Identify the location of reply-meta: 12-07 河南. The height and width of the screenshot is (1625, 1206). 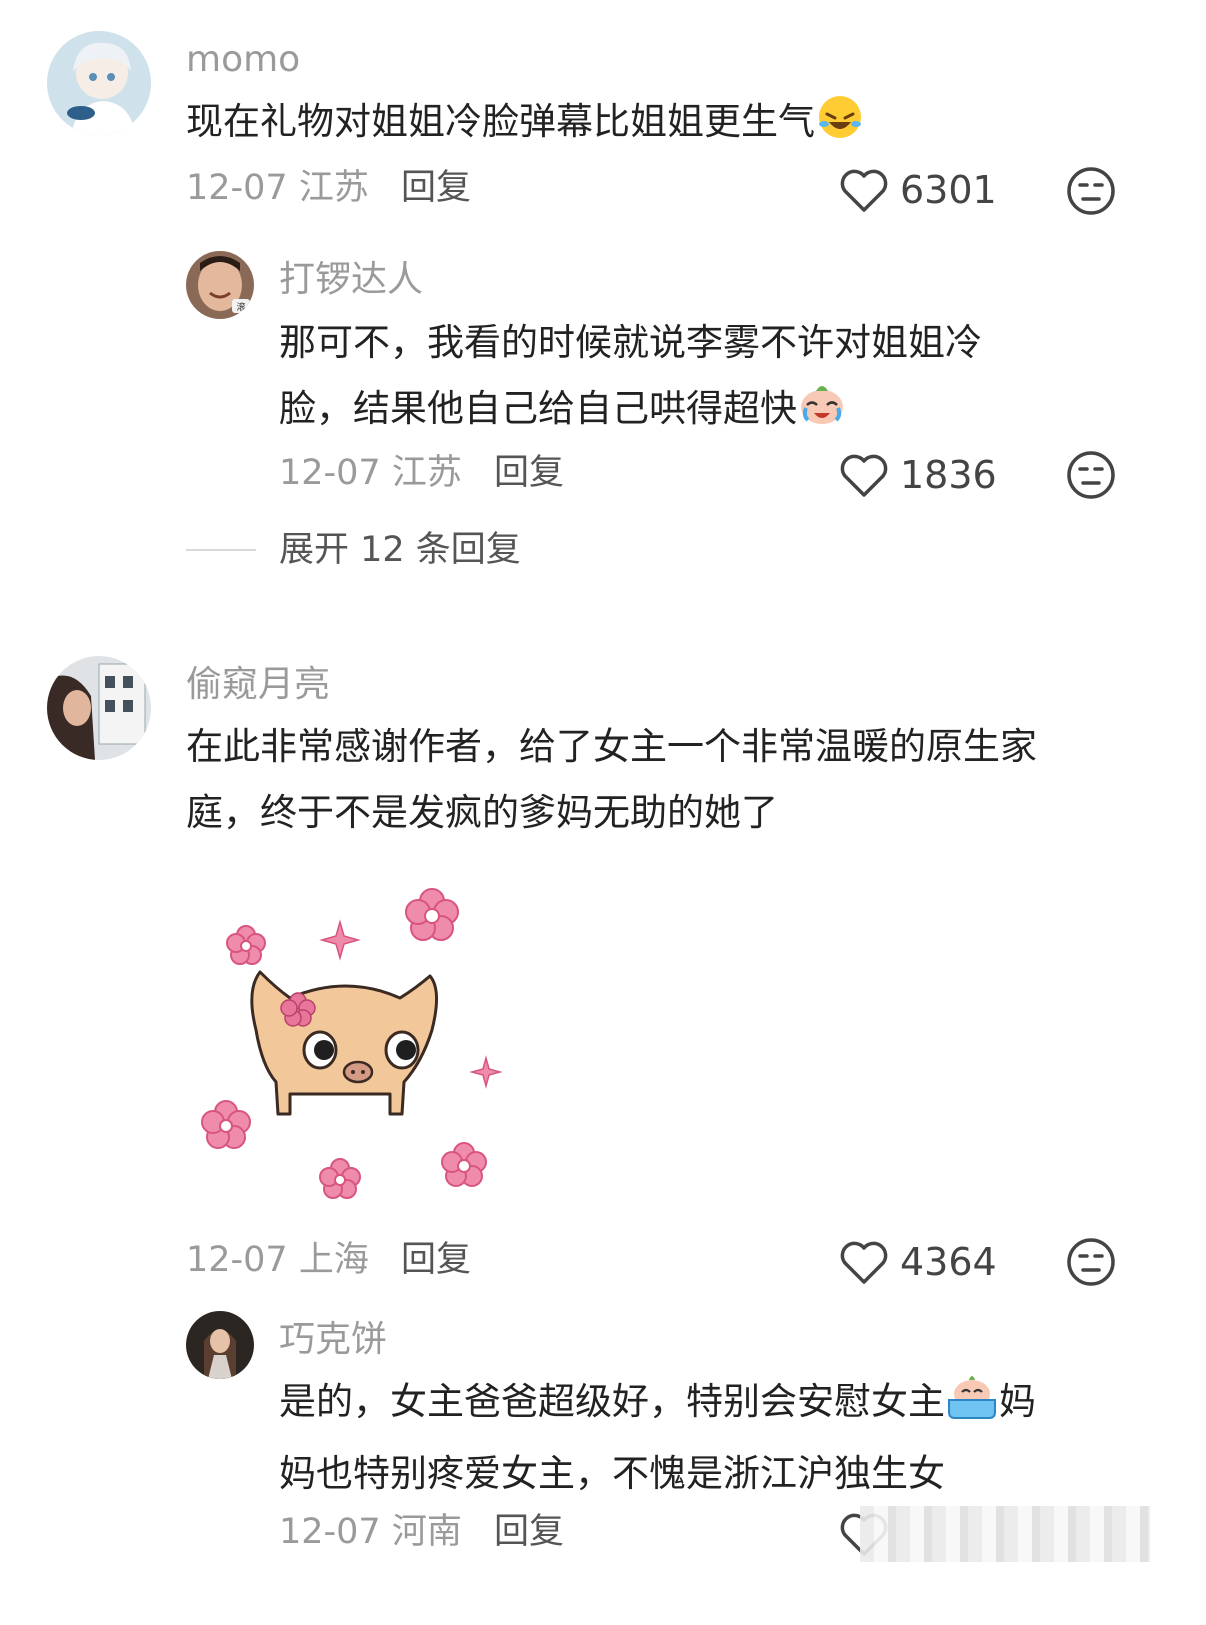
(370, 1532).